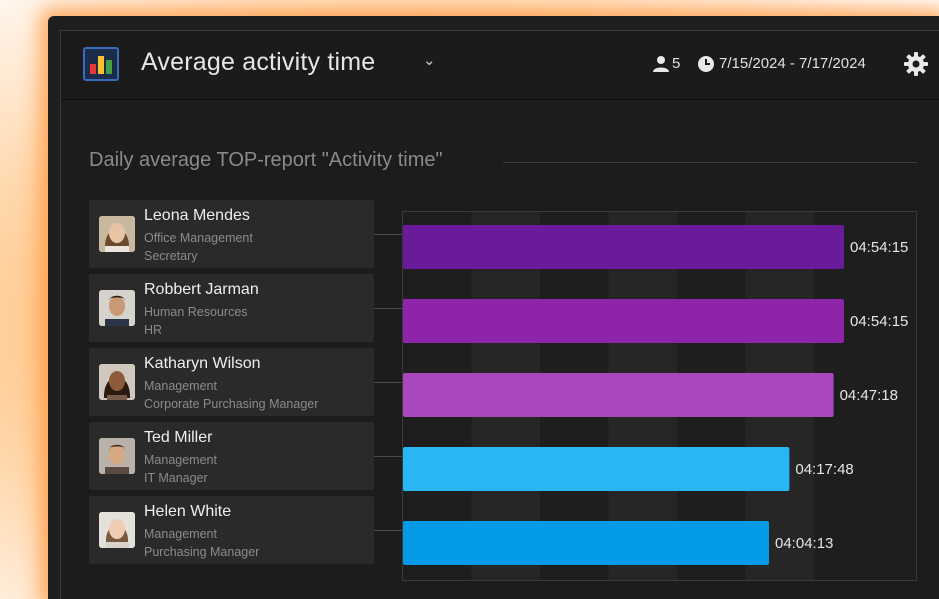 Image resolution: width=939 pixels, height=599 pixels. What do you see at coordinates (171, 256) in the screenshot?
I see `person-role: Secretary` at bounding box center [171, 256].